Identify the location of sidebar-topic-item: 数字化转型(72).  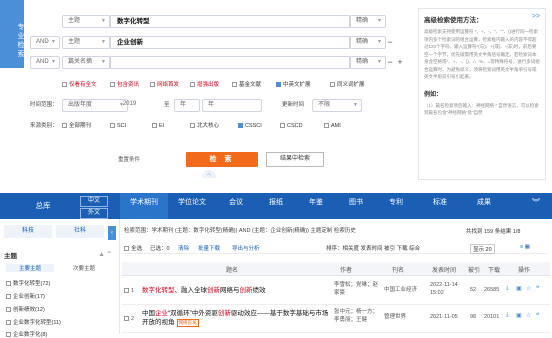
(28, 283).